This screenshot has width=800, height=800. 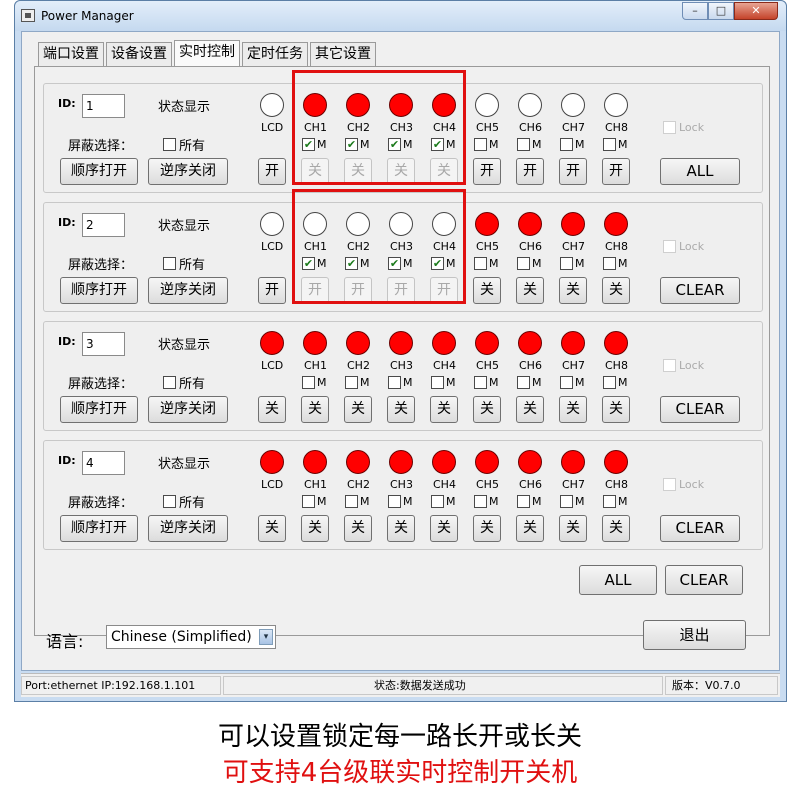 What do you see at coordinates (400, 16) in the screenshot?
I see `title-bar: Power Manager – □ ✕` at bounding box center [400, 16].